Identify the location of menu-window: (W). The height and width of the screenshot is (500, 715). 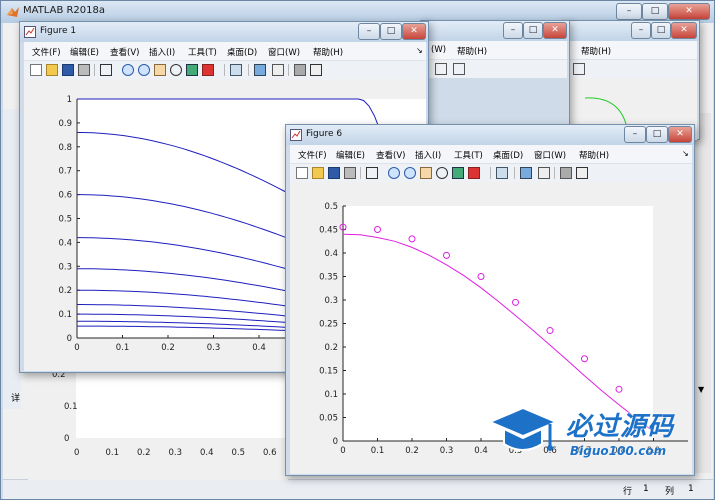
(438, 50).